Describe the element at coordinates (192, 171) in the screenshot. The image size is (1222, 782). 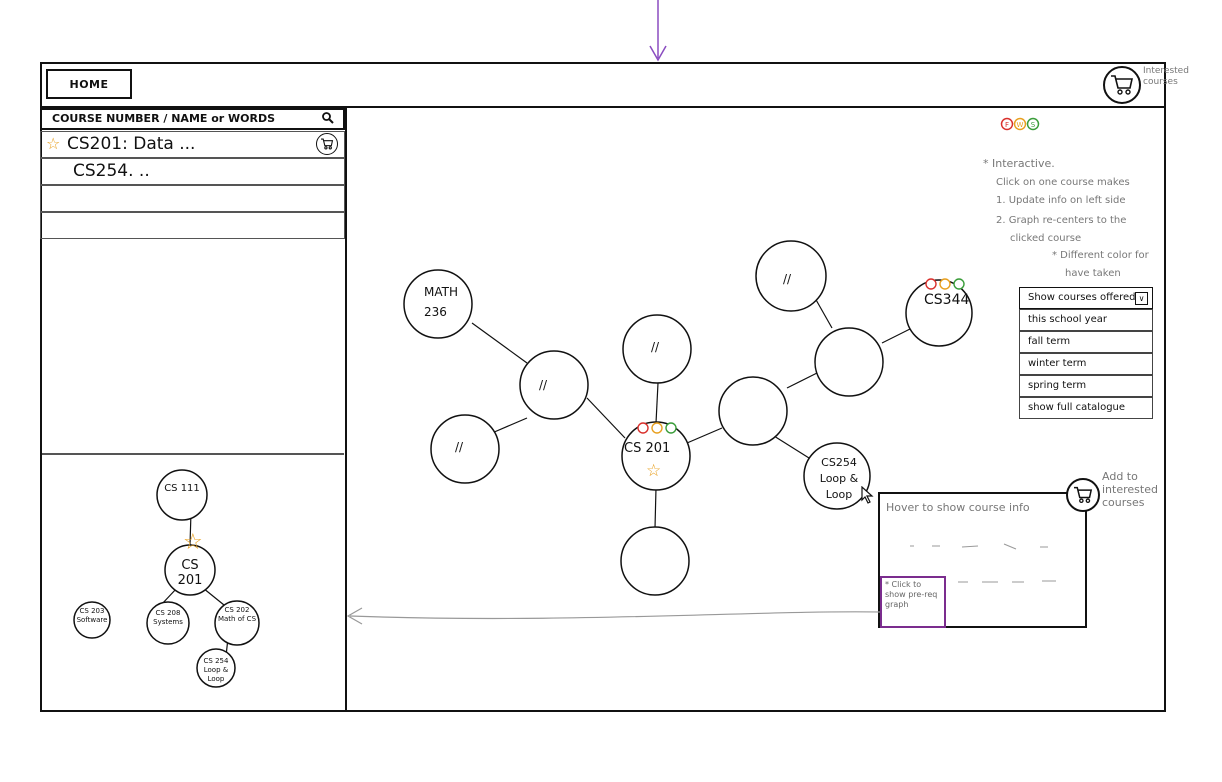
I see `list-item: CS254. ..` at that location.